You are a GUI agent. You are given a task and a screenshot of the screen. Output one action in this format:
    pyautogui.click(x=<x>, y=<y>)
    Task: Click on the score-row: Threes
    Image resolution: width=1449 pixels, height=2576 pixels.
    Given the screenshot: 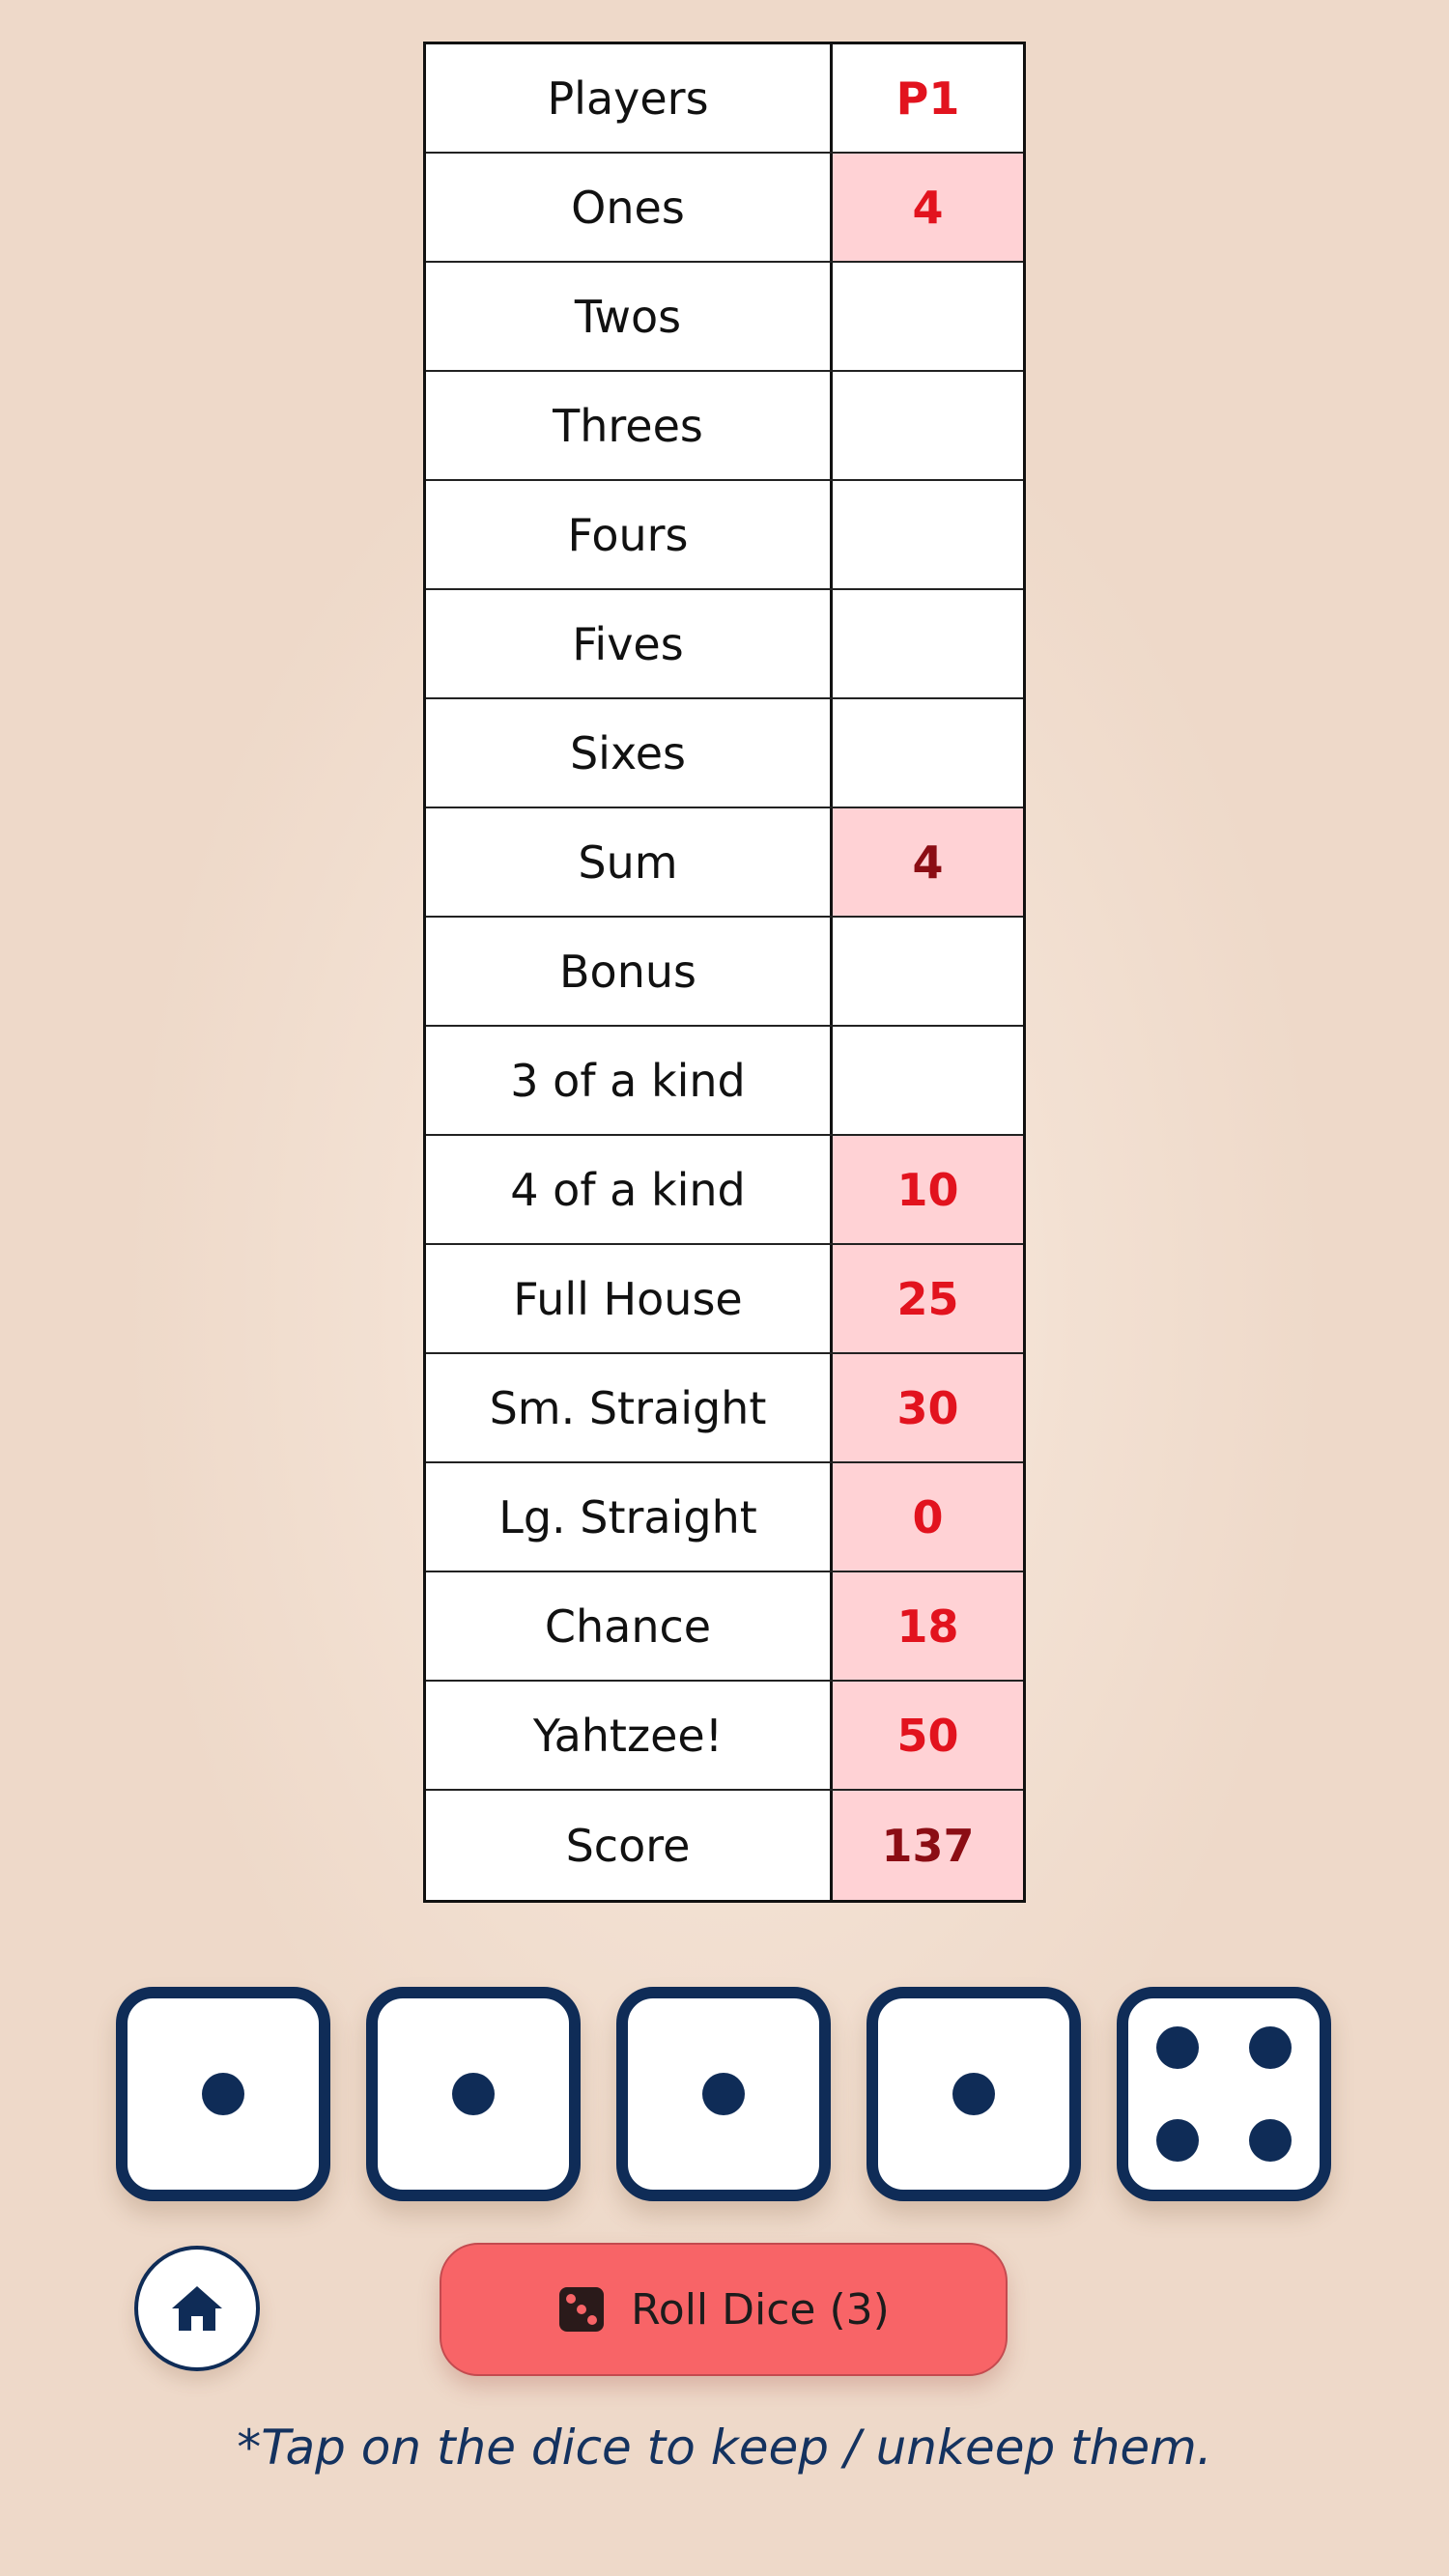 What is the action you would take?
    pyautogui.click(x=724, y=426)
    